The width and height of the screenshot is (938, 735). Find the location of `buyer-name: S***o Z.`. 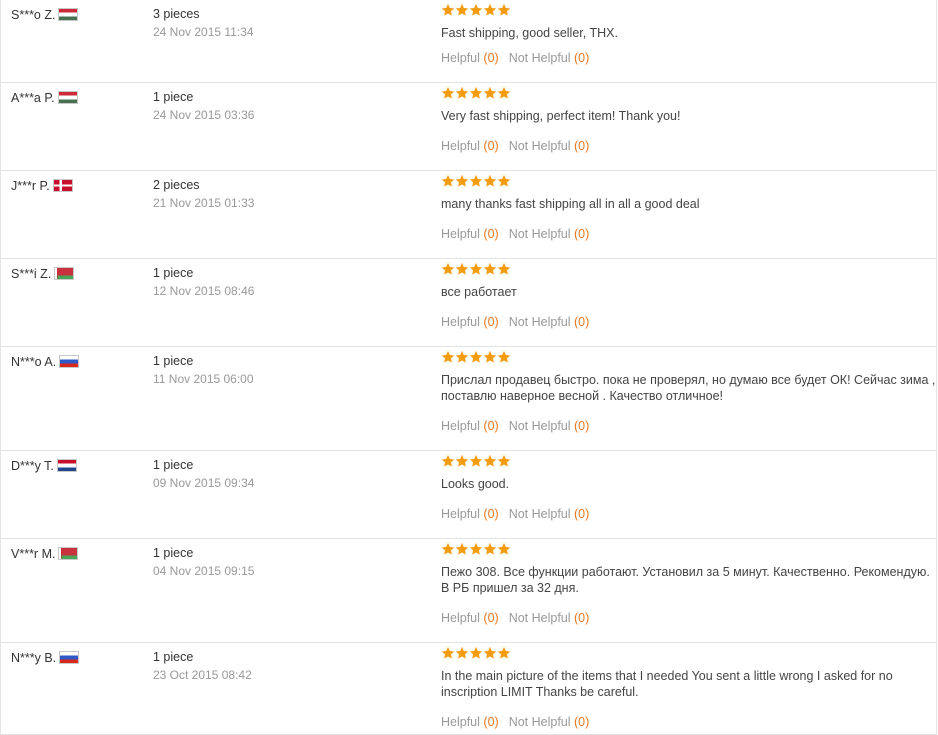

buyer-name: S***o Z. is located at coordinates (33, 15).